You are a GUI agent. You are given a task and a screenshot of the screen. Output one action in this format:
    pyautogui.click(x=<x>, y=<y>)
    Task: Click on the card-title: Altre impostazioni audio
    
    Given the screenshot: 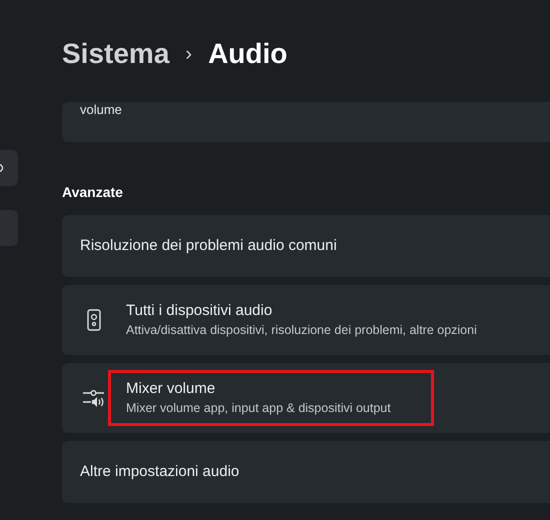 What is the action you would take?
    pyautogui.click(x=160, y=472)
    